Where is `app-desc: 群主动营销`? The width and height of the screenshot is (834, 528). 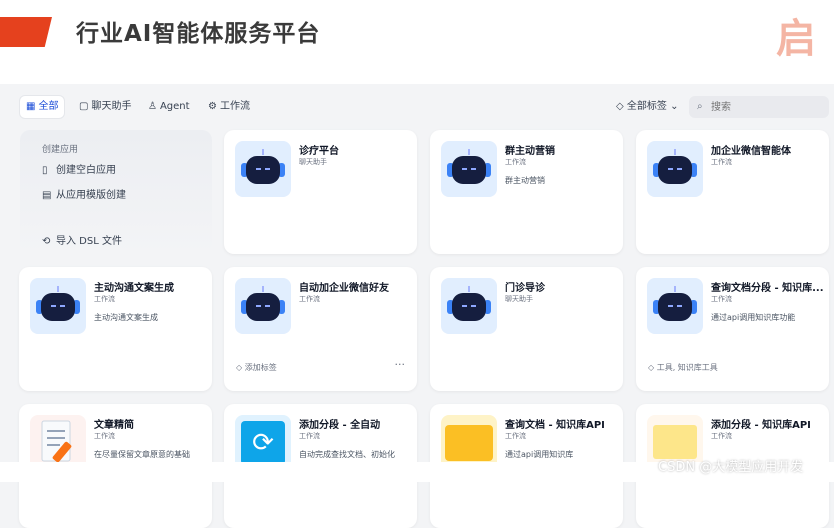 app-desc: 群主动营销 is located at coordinates (525, 180).